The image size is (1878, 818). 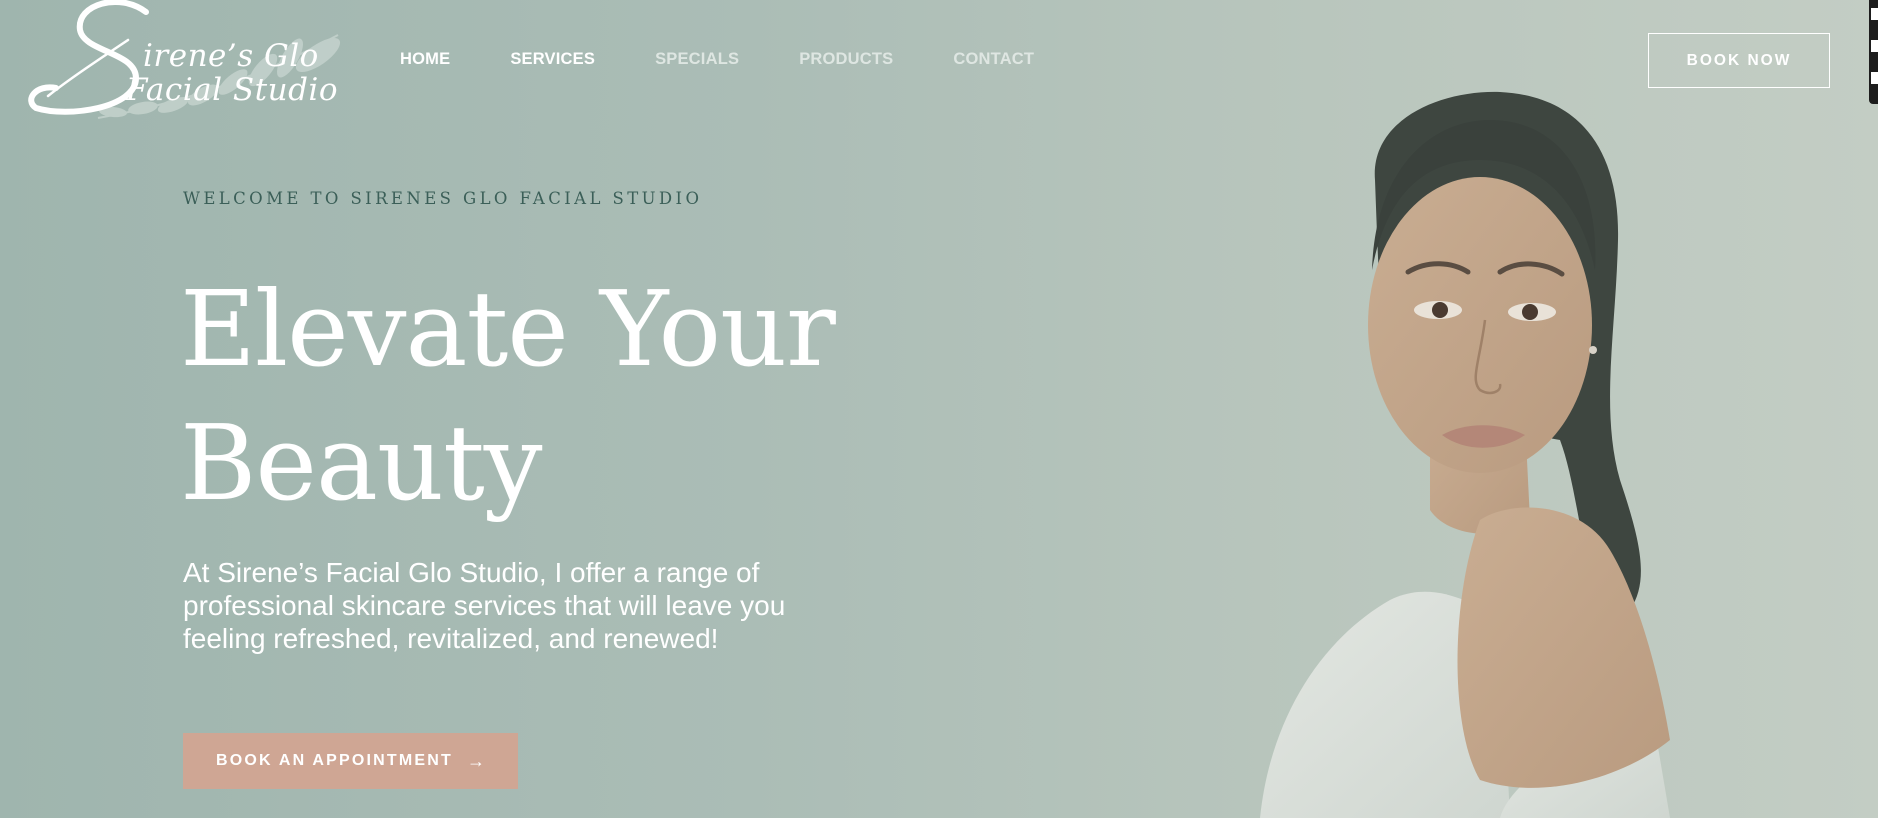 What do you see at coordinates (334, 760) in the screenshot?
I see `cta-label: BOOK AN APPOINTMENT` at bounding box center [334, 760].